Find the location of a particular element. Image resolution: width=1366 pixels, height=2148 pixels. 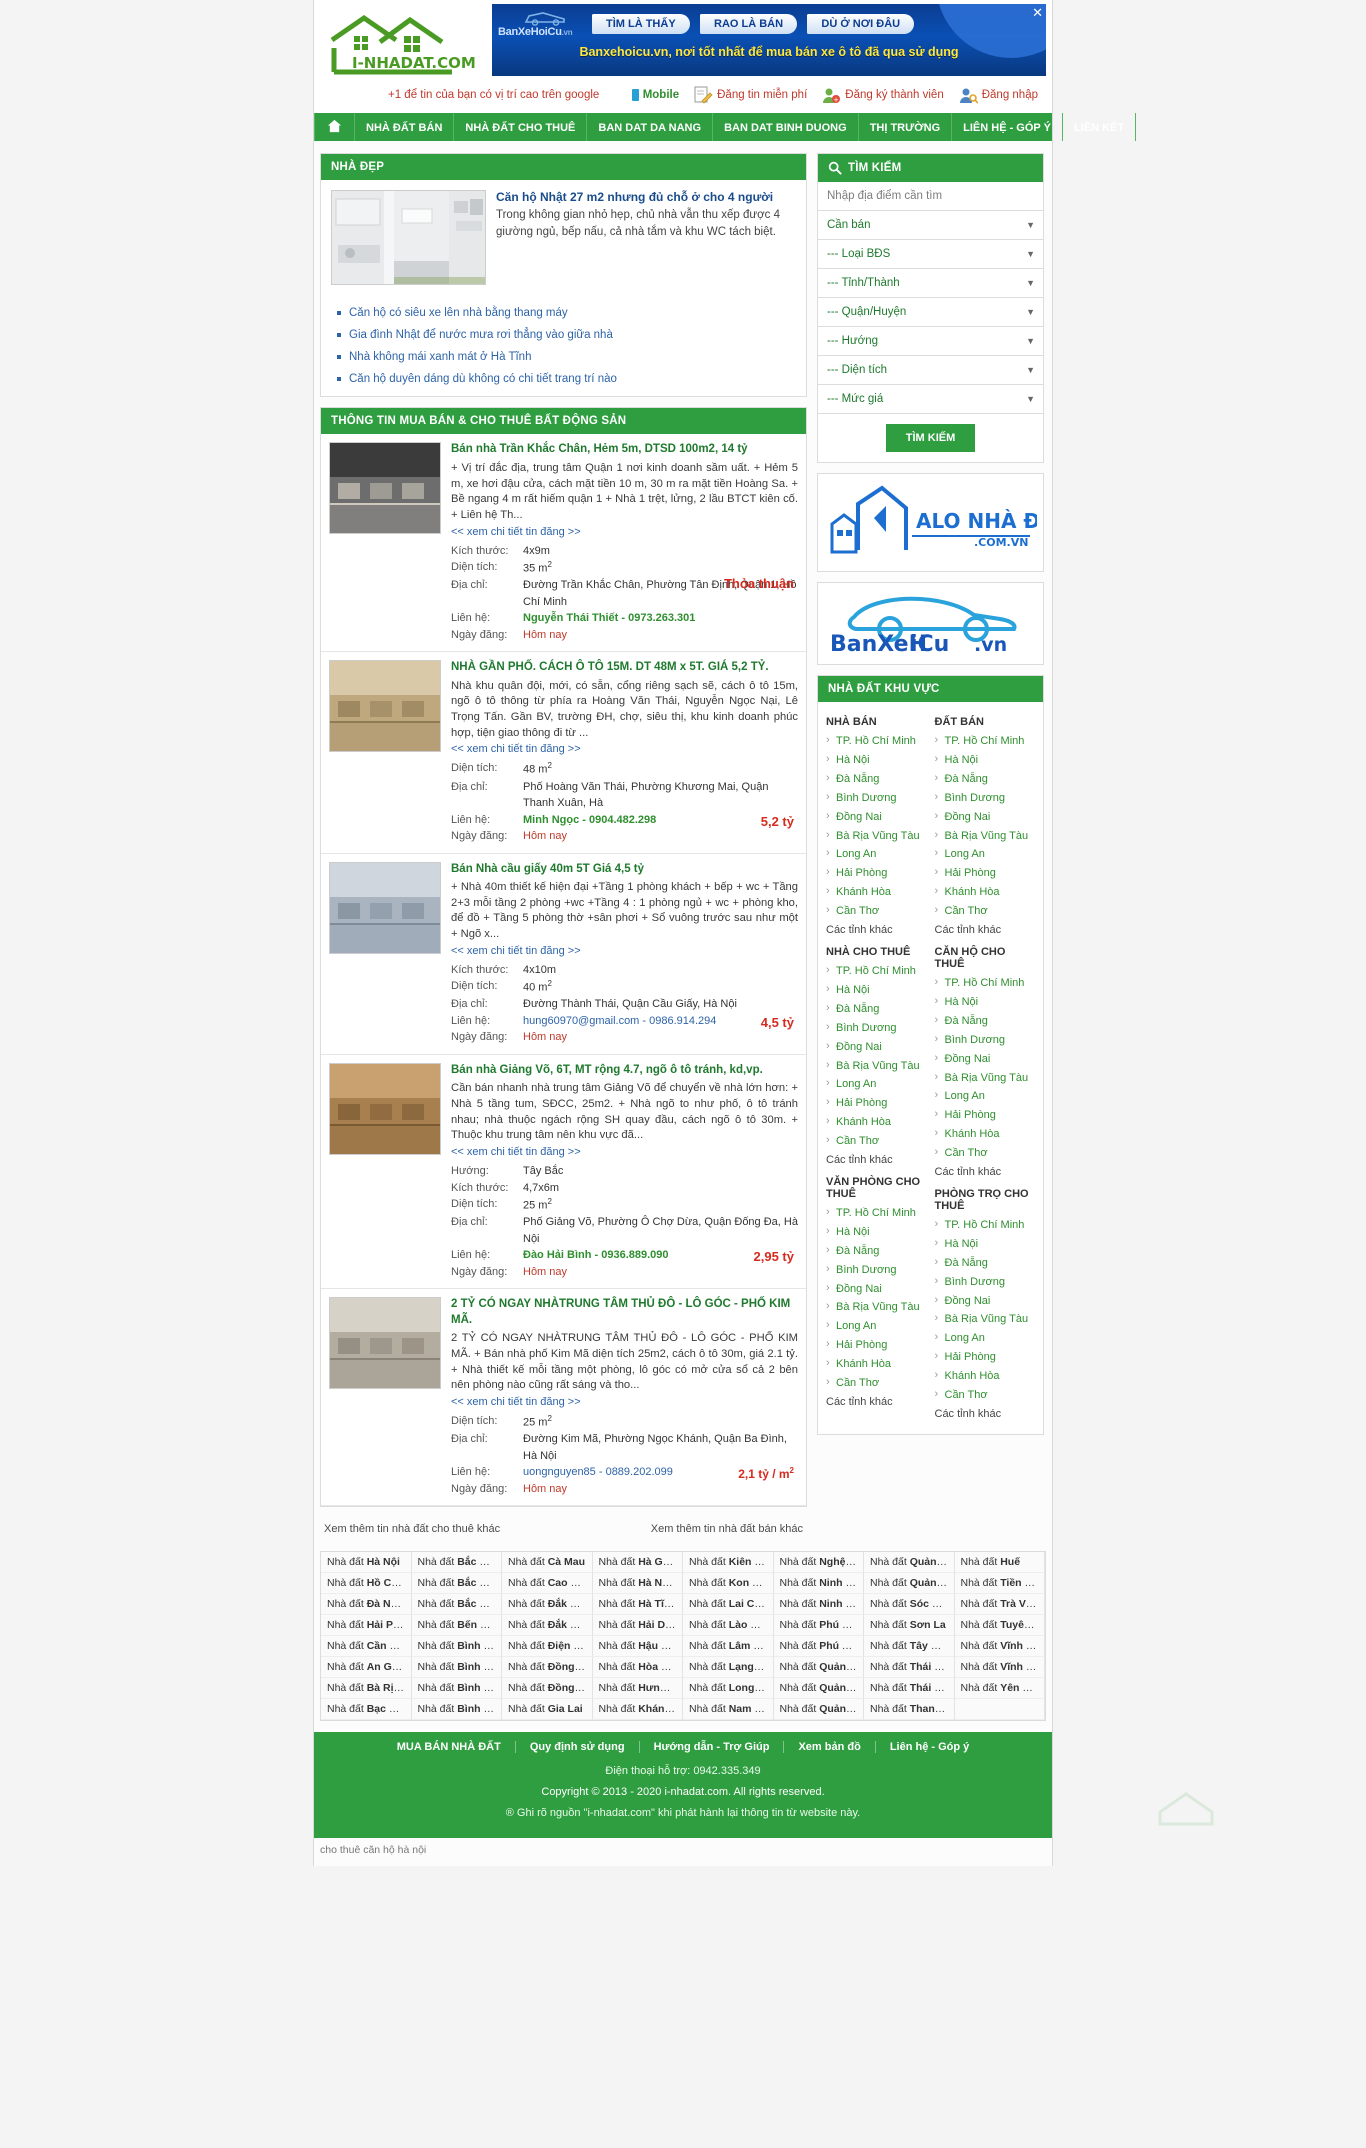

area-link: Hà Nội is located at coordinates (876, 990).